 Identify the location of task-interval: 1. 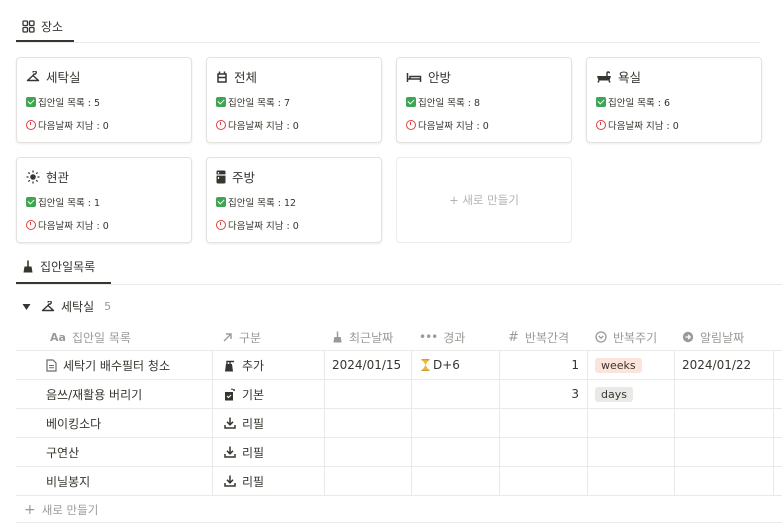
(543, 365).